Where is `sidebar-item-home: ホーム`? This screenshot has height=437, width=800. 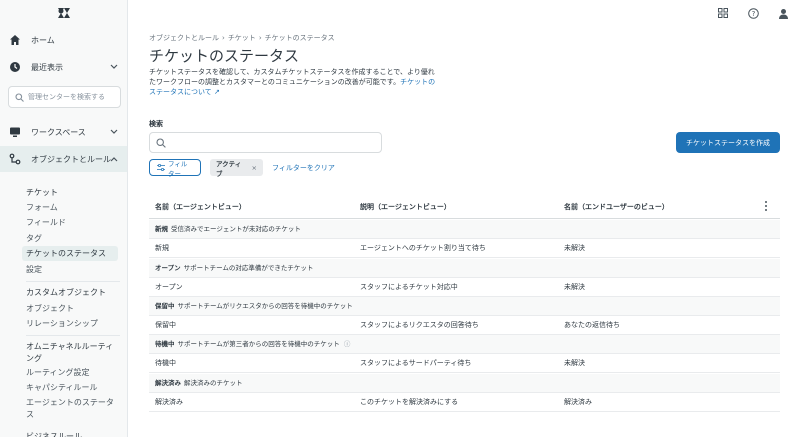
sidebar-item-home: ホーム is located at coordinates (63, 40).